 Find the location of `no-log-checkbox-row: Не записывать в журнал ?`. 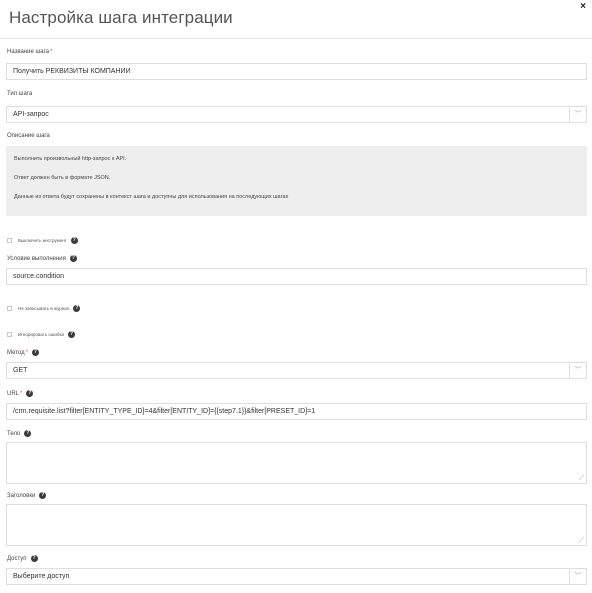

no-log-checkbox-row: Не записывать в журнал ? is located at coordinates (44, 308).